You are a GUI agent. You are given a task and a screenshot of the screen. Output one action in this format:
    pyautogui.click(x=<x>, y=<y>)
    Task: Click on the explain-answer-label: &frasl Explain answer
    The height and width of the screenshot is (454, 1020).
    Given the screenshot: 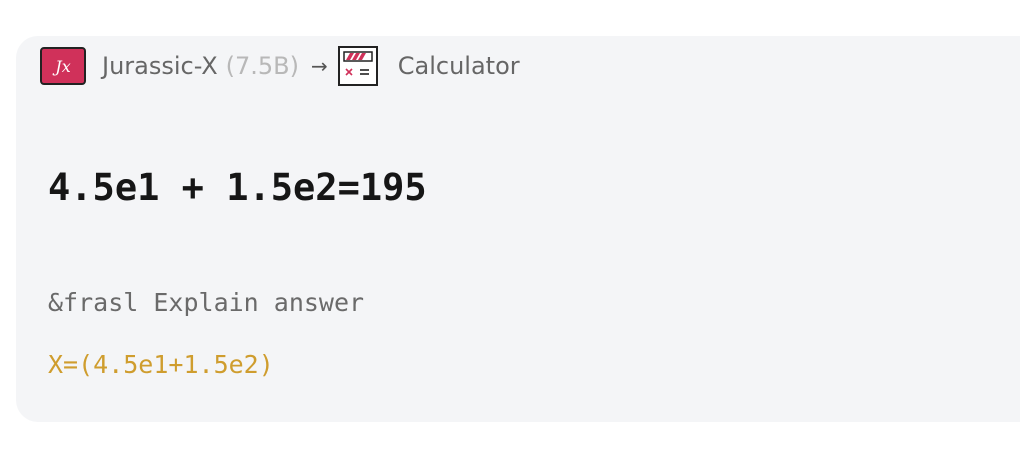 What is the action you would take?
    pyautogui.click(x=206, y=302)
    